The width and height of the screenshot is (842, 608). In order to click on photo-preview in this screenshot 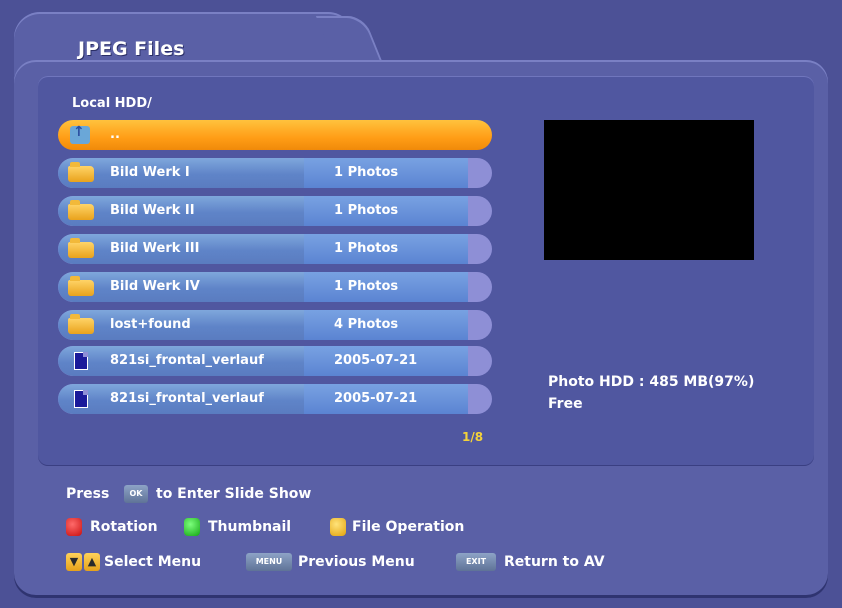, I will do `click(649, 190)`.